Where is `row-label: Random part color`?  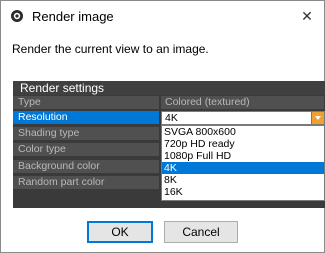 row-label: Random part color is located at coordinates (86, 182).